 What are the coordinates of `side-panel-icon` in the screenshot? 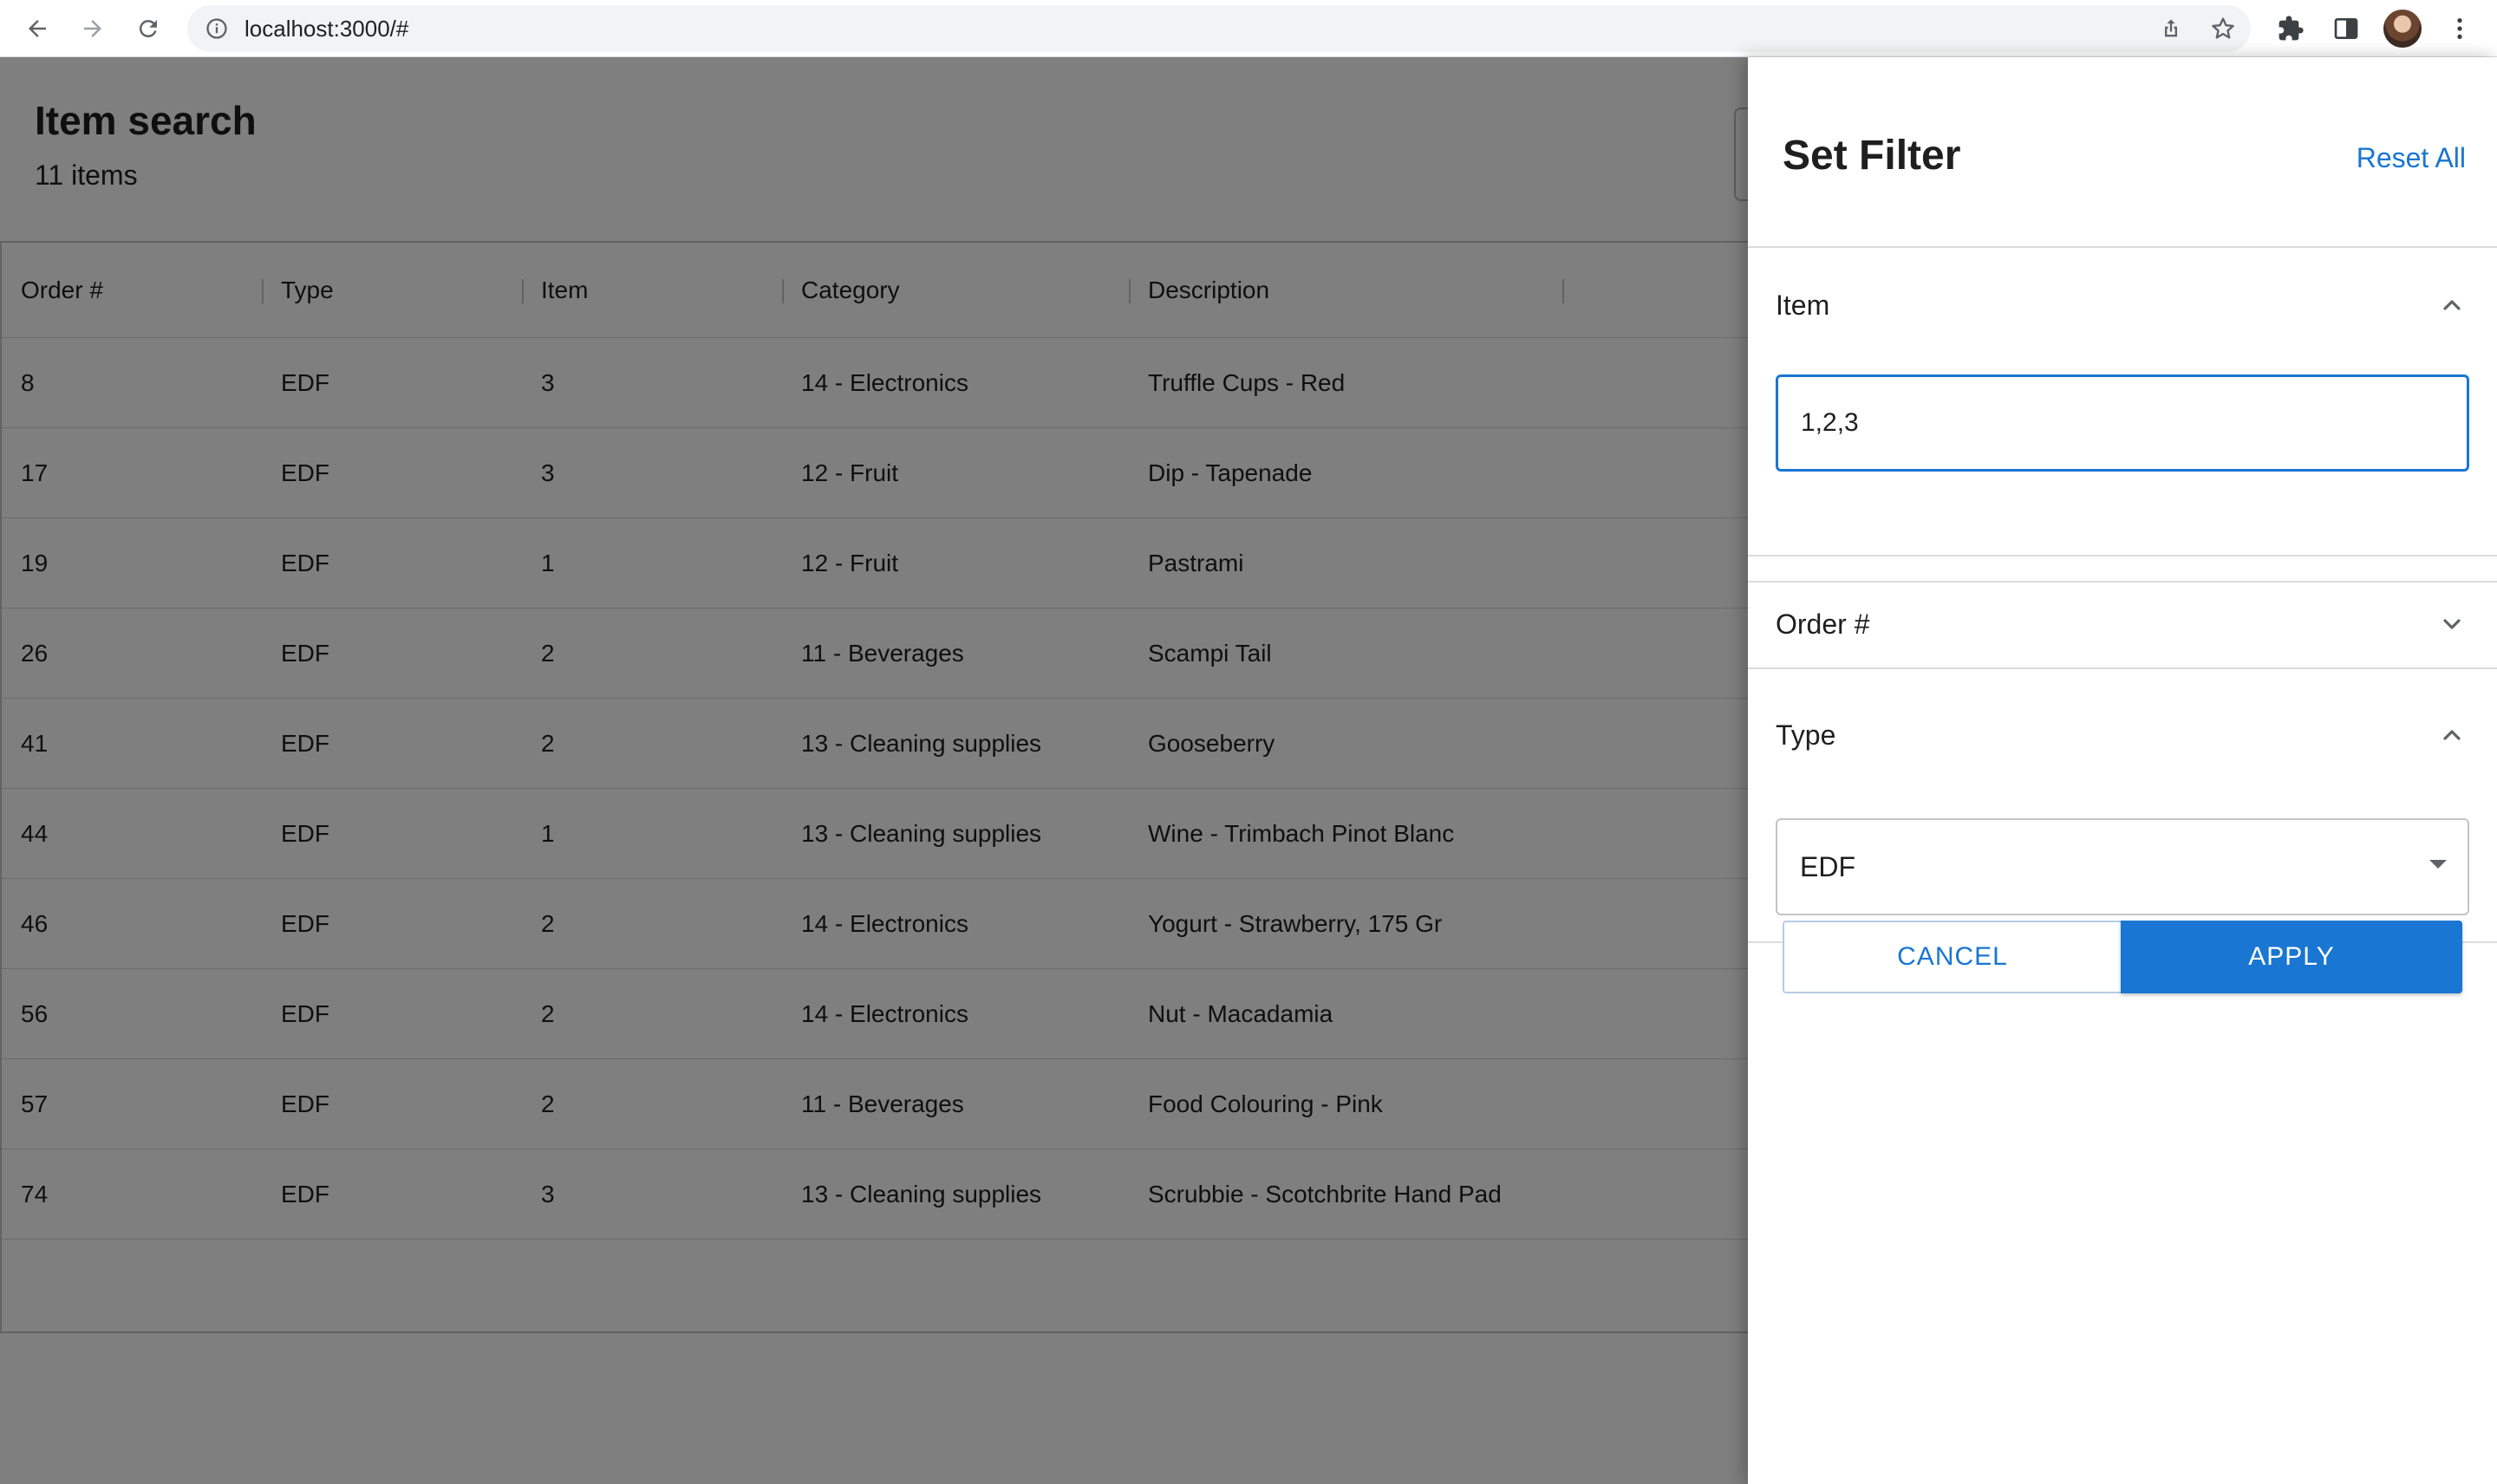 It's located at (2346, 28).